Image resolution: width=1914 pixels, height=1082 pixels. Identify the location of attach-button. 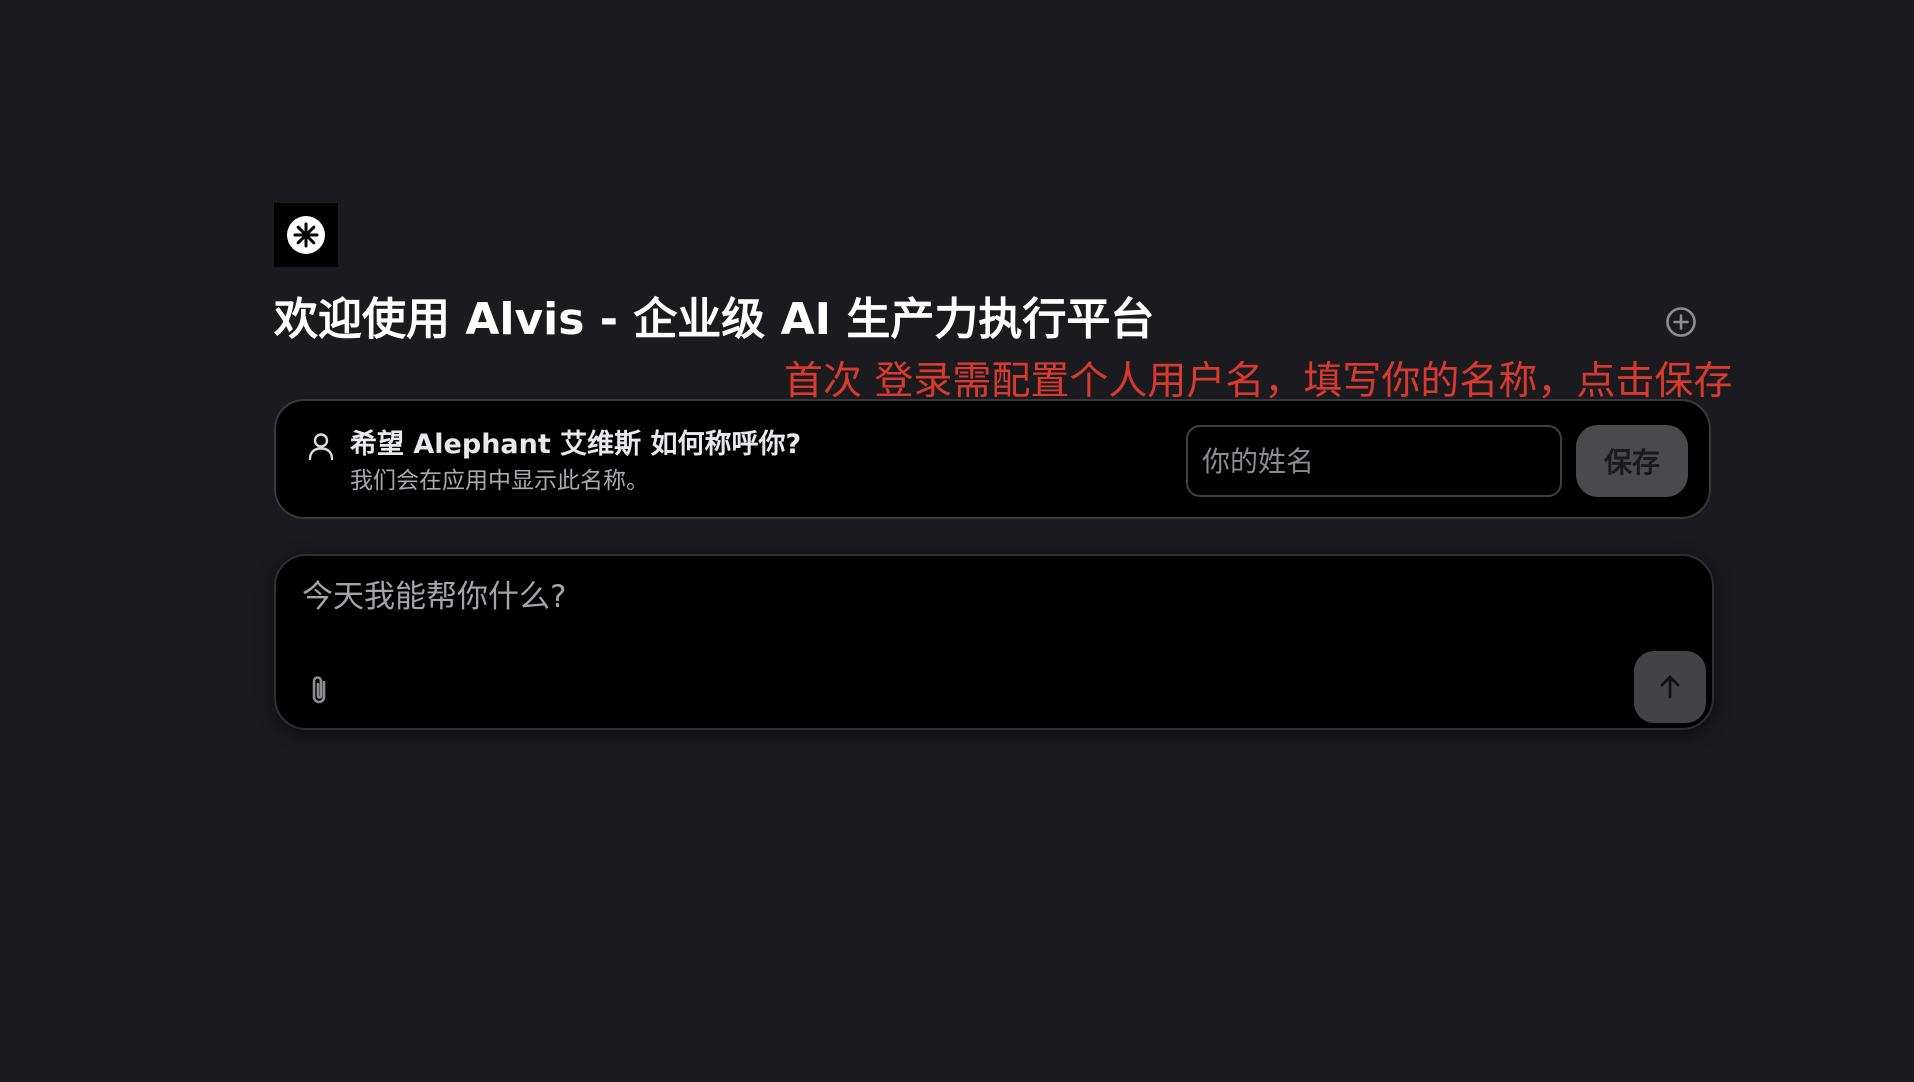
(320, 690).